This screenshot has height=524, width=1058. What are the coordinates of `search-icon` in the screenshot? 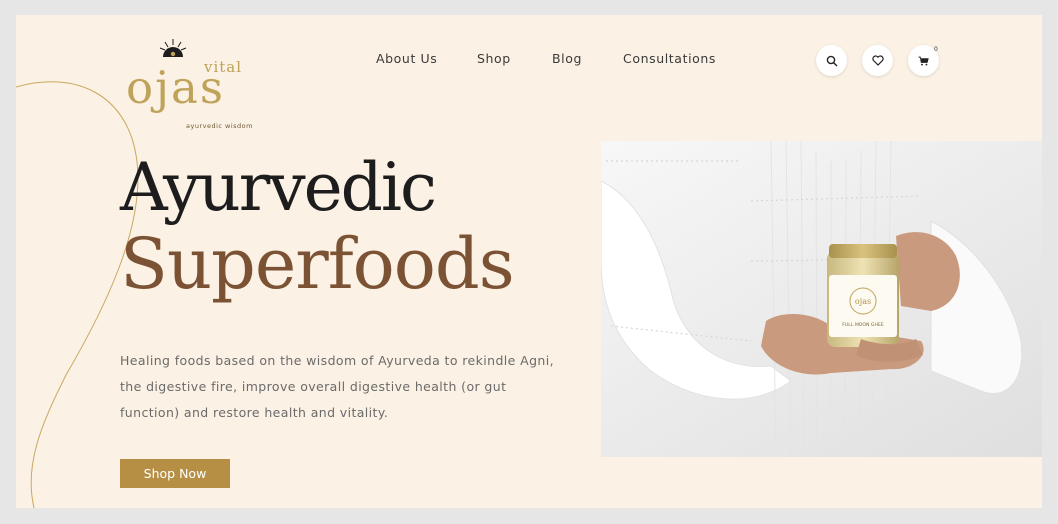 It's located at (831, 60).